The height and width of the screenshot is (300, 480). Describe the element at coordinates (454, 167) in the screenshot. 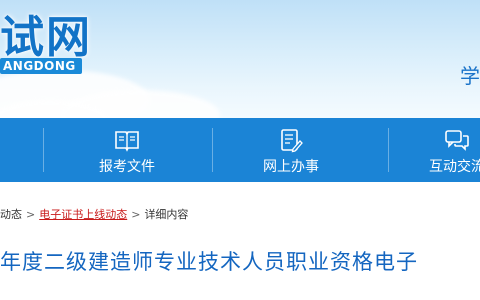

I see `nav-item-label: 互动交流` at that location.